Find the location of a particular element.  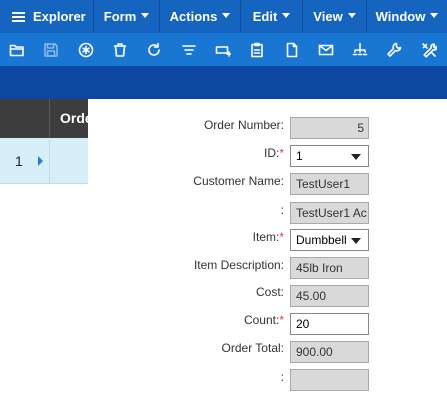

row-number: 1 is located at coordinates (19, 161).